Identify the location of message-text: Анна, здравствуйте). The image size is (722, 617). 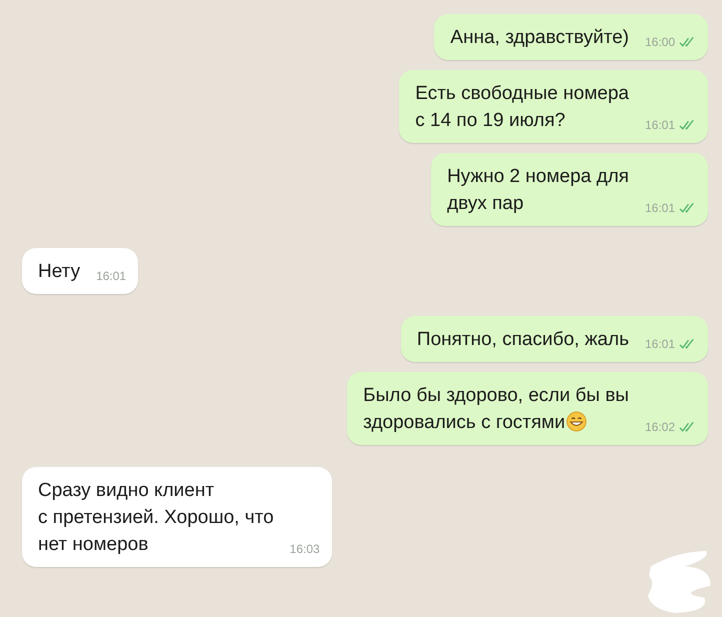
(539, 37).